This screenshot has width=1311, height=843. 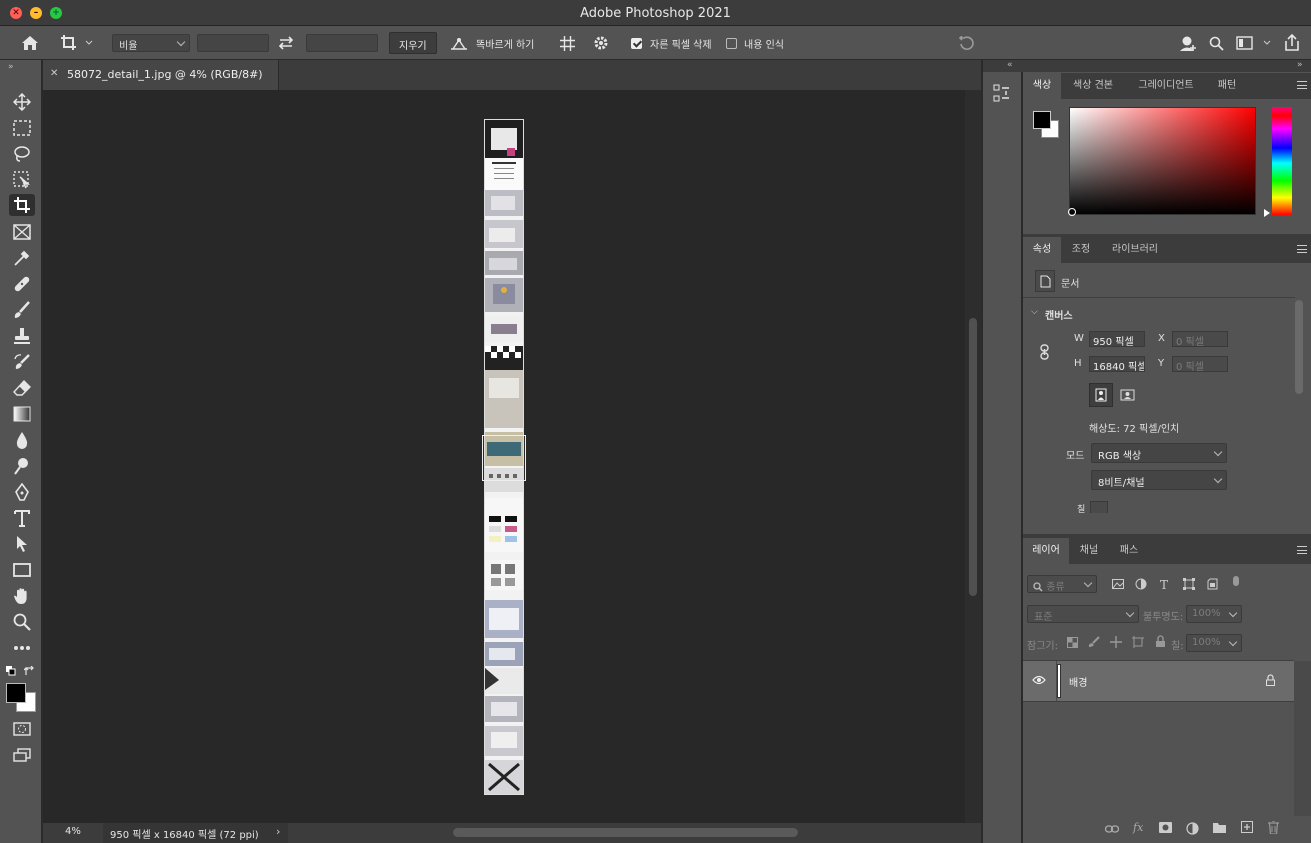 I want to click on tab-libraries: 라이브러리, so click(x=1135, y=250).